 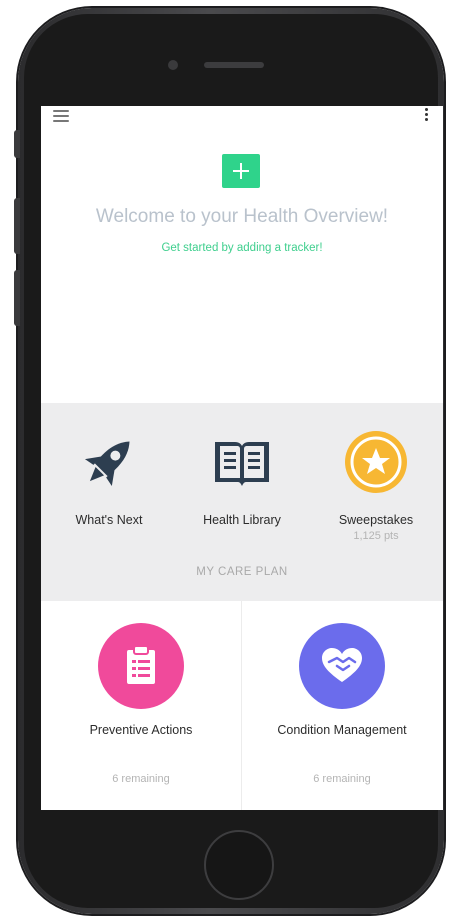 I want to click on card-title: Condition Management, so click(x=342, y=730).